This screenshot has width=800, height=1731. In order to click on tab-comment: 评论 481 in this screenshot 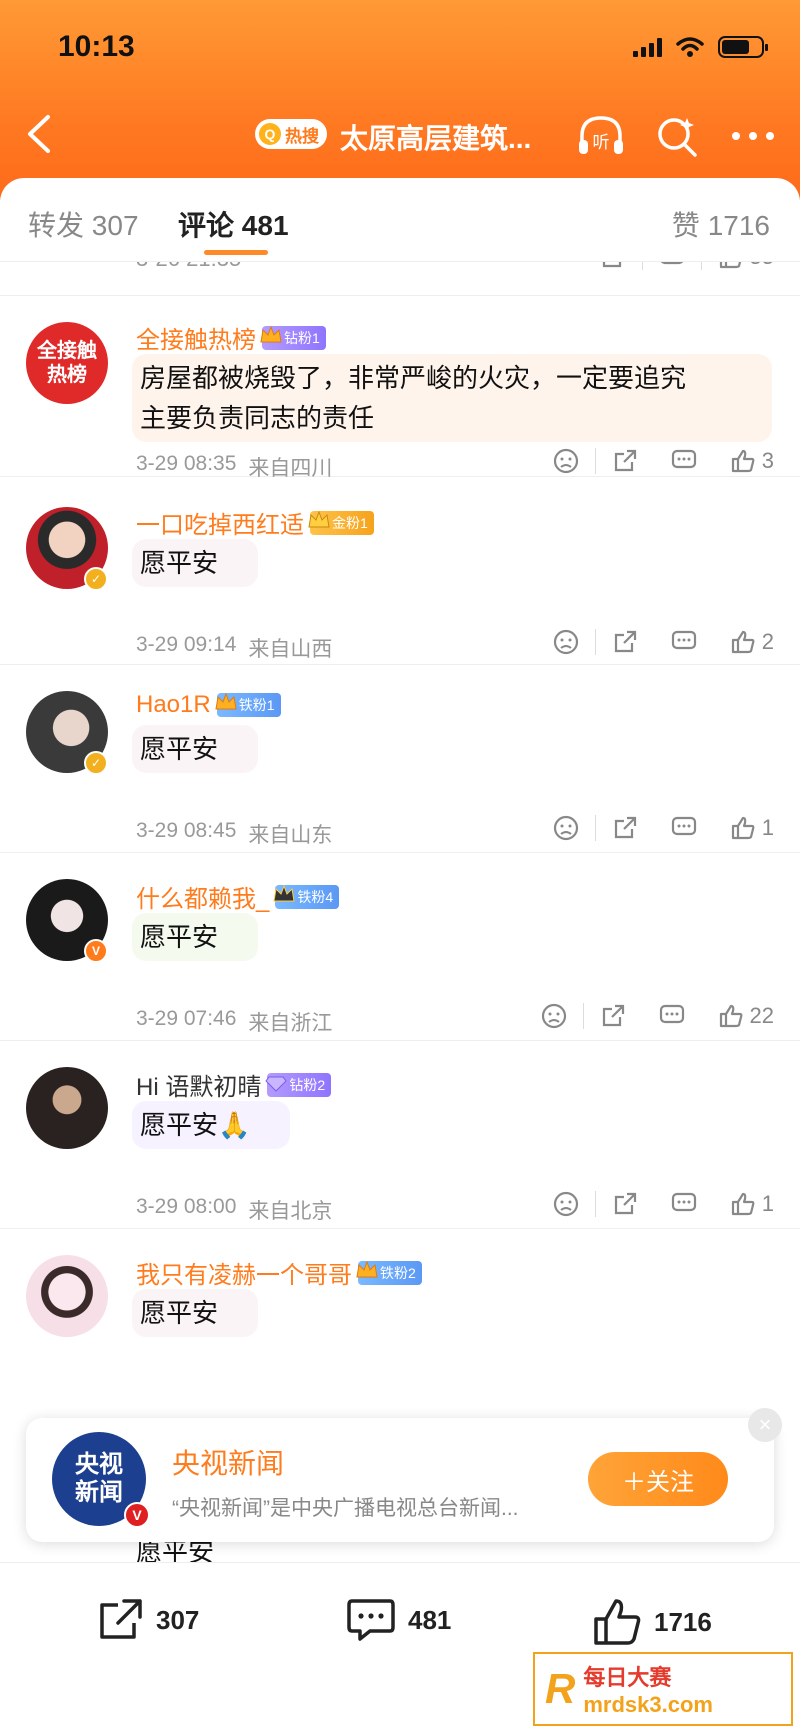, I will do `click(233, 224)`.